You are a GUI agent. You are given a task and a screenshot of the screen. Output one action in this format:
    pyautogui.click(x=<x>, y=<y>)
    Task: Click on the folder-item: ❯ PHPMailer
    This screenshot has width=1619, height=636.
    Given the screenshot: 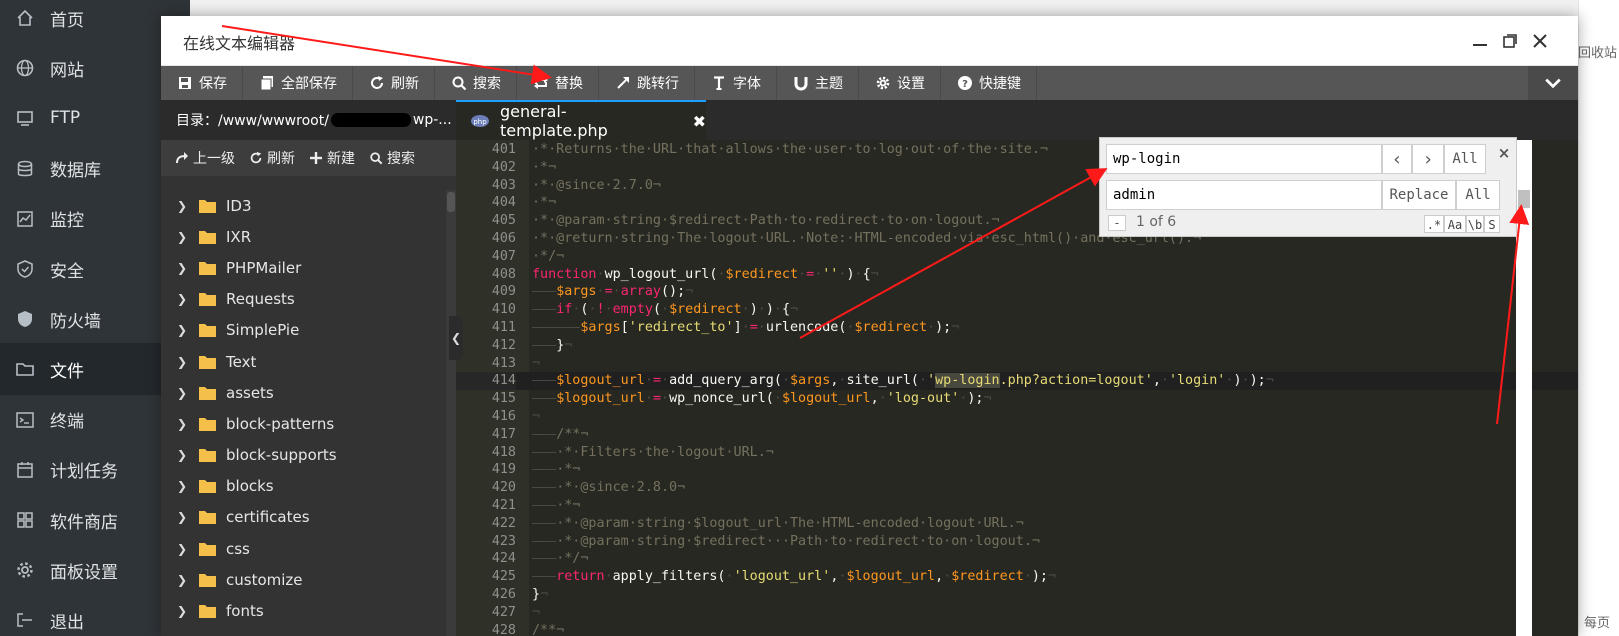 What is the action you would take?
    pyautogui.click(x=303, y=267)
    